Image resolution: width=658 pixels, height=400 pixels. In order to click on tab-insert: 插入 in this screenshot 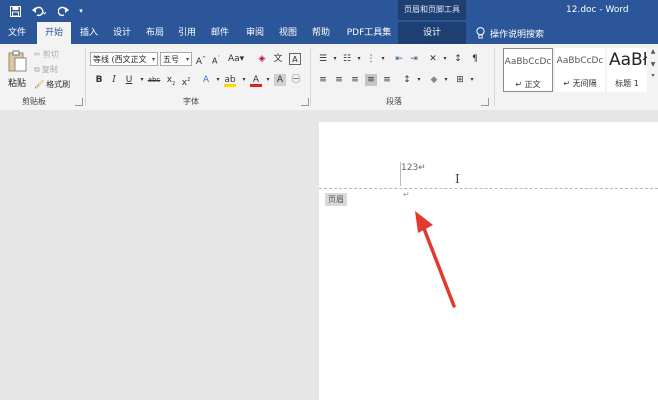, I will do `click(89, 33)`.